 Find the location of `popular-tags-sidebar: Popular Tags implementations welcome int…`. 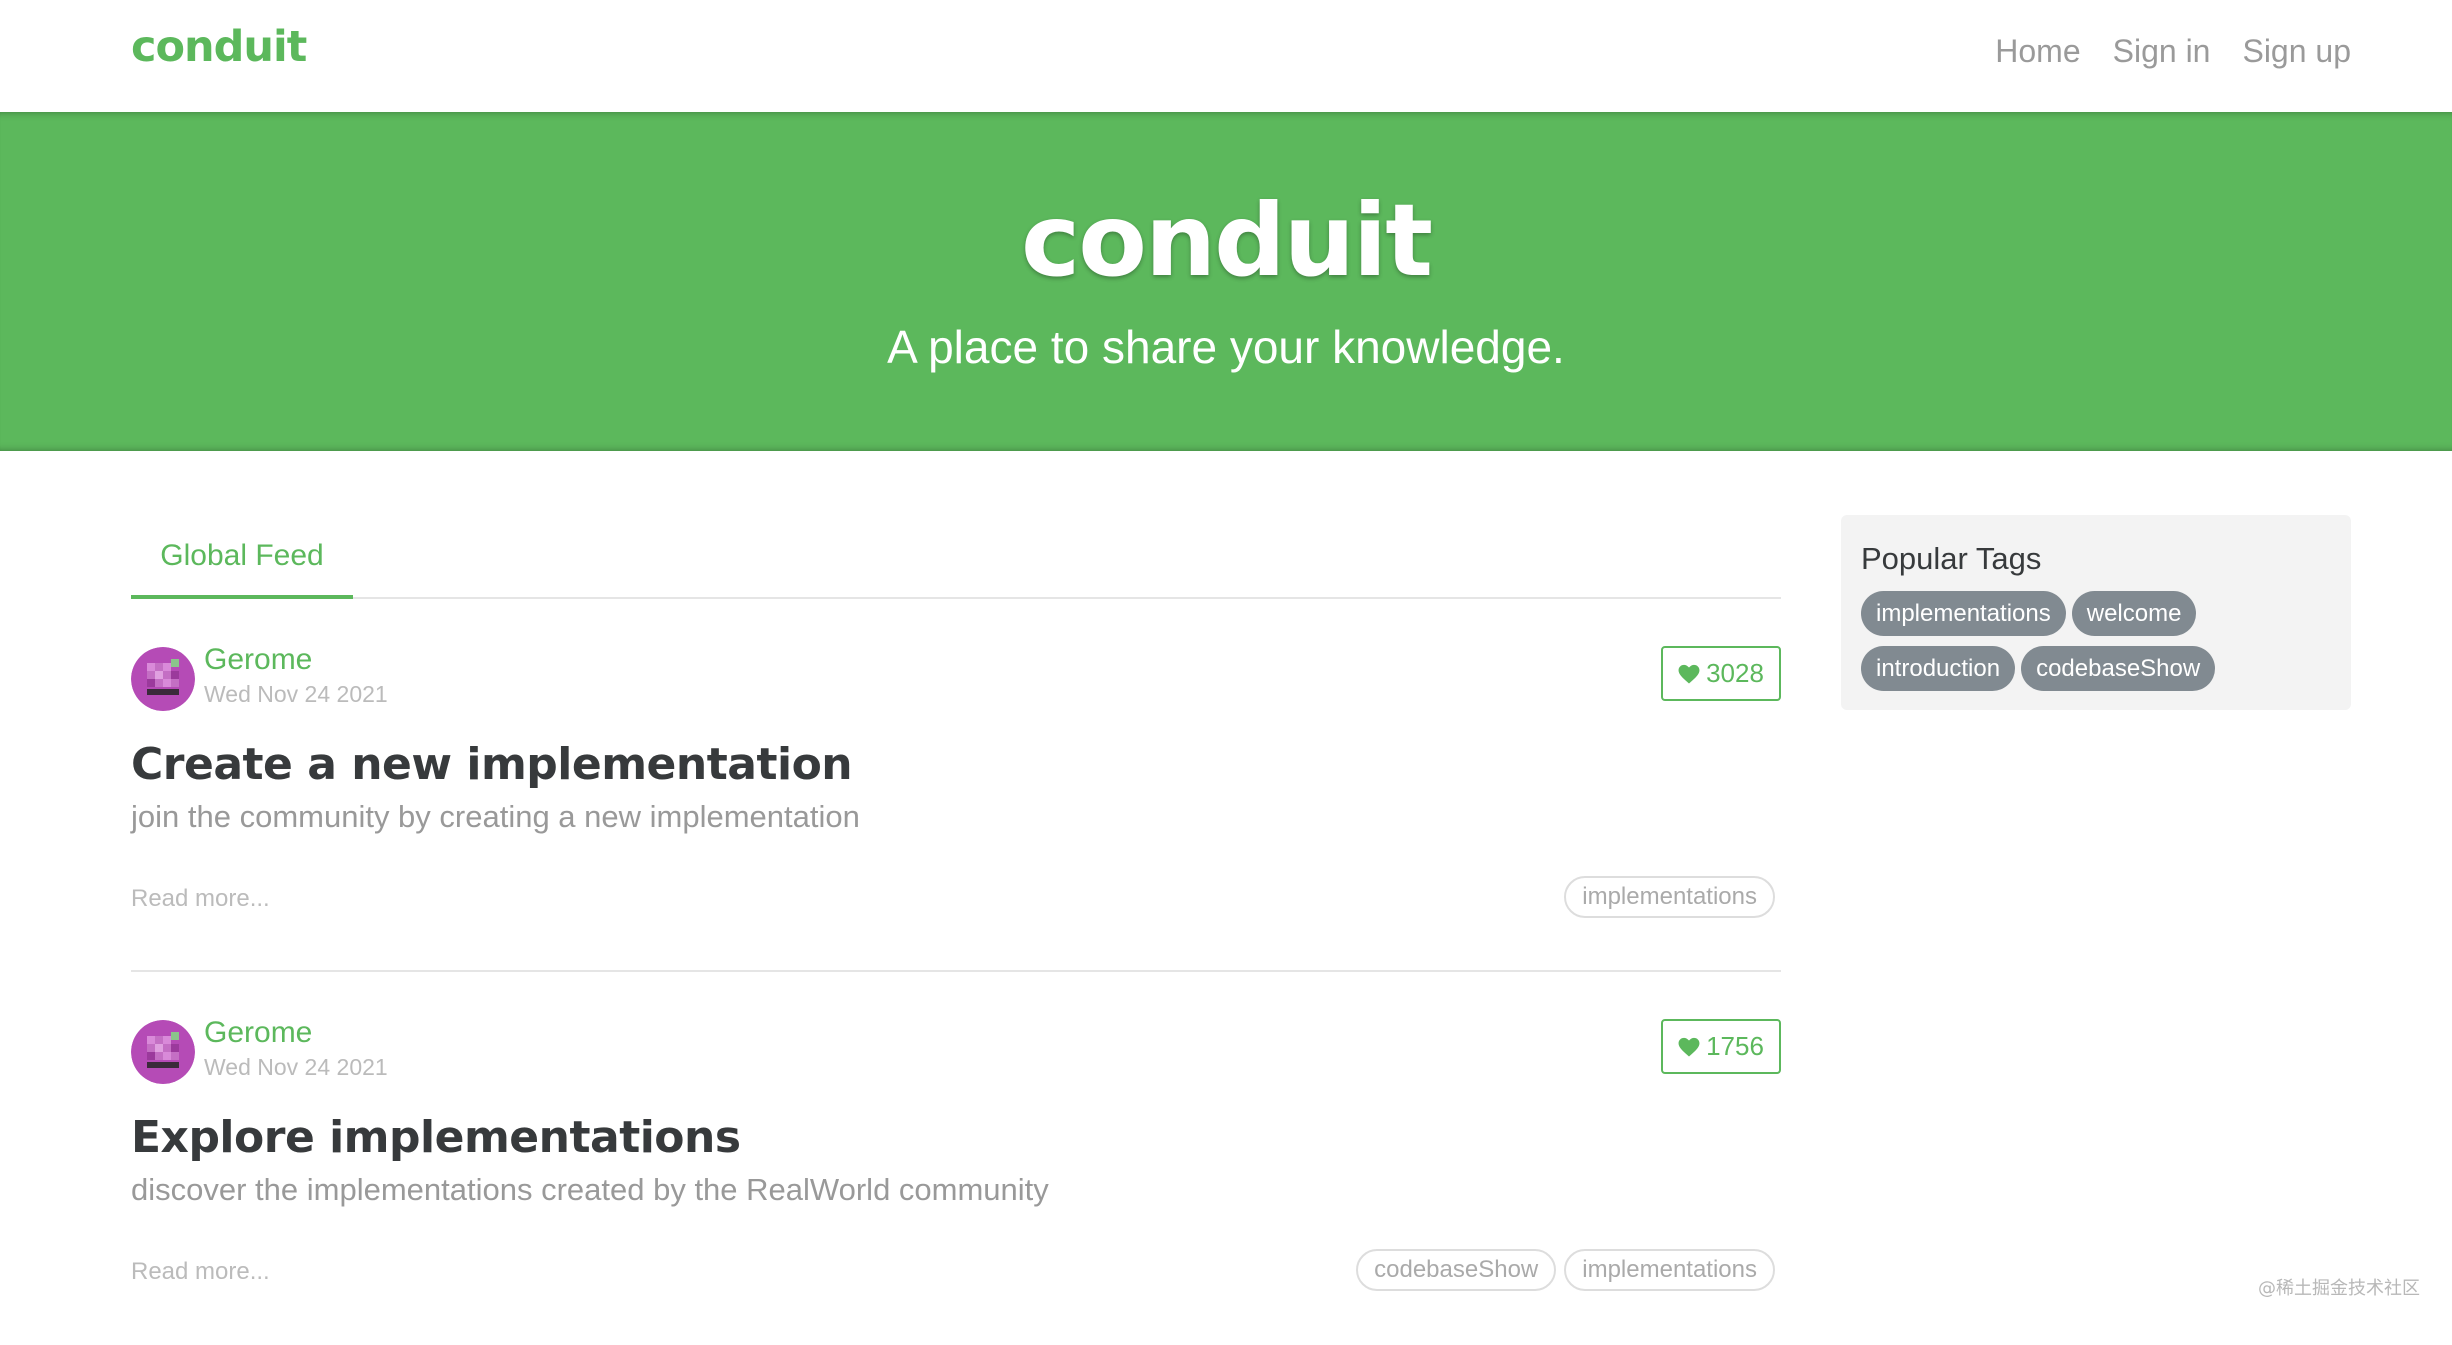

popular-tags-sidebar: Popular Tags implementations welcome int… is located at coordinates (2096, 612).